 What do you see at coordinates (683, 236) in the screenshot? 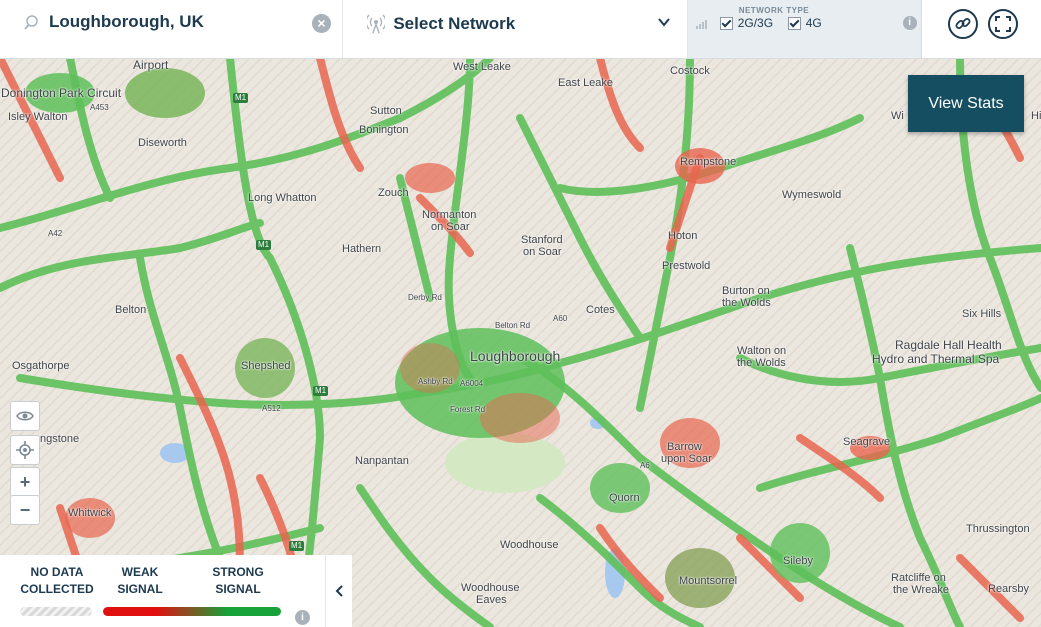
I see `place-label: Hoton` at bounding box center [683, 236].